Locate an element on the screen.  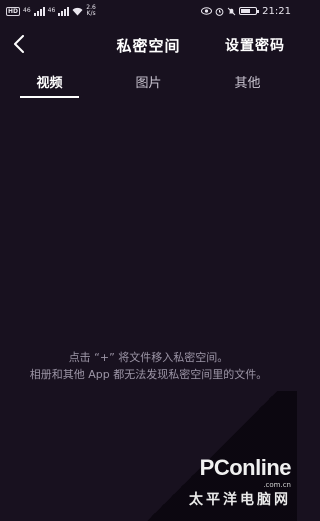
network-speed: 2.6 K/s is located at coordinates (91, 11).